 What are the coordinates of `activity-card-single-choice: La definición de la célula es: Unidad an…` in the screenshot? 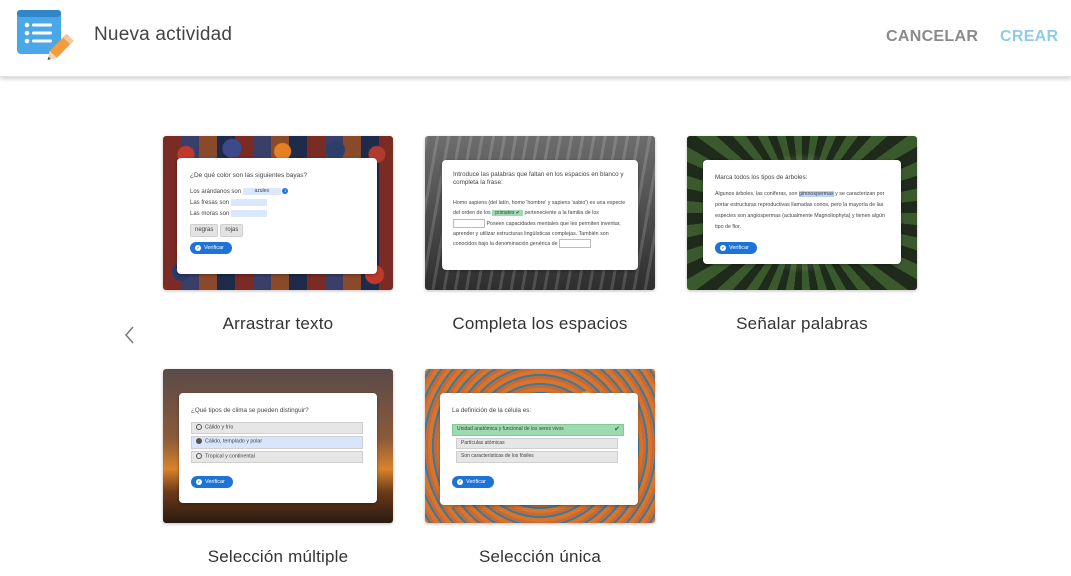 It's located at (540, 467).